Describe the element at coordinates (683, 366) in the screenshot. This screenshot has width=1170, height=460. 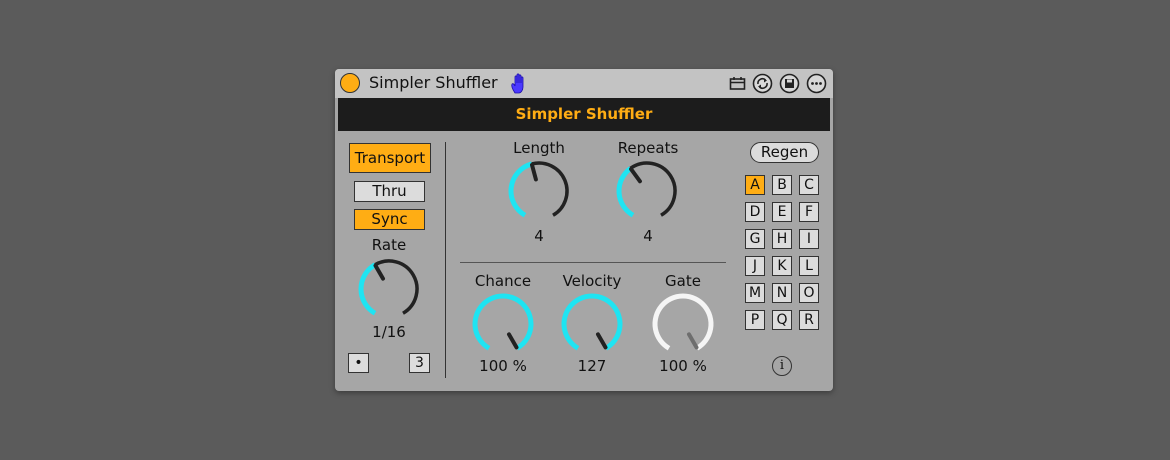
I see `gate-value: 100 %` at that location.